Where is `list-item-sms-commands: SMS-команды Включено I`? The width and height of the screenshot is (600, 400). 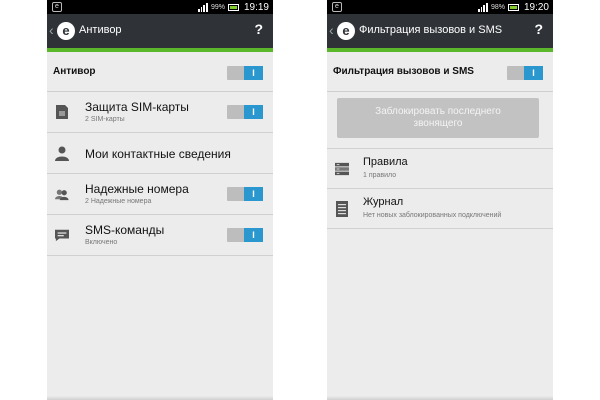
list-item-sms-commands: SMS-команды Включено I is located at coordinates (160, 235).